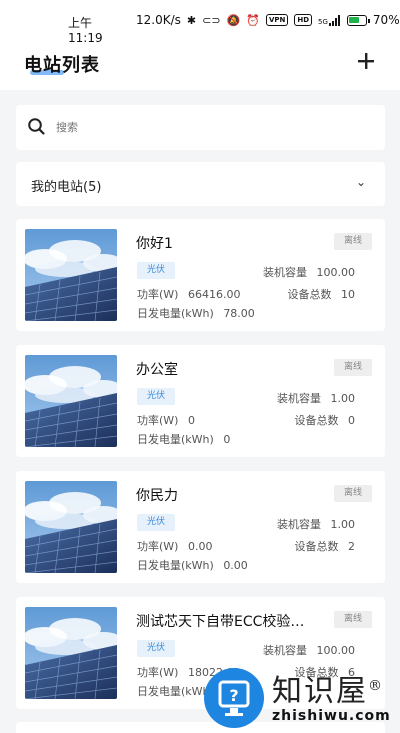  Describe the element at coordinates (154, 244) in the screenshot. I see `station-name: 你好1` at that location.